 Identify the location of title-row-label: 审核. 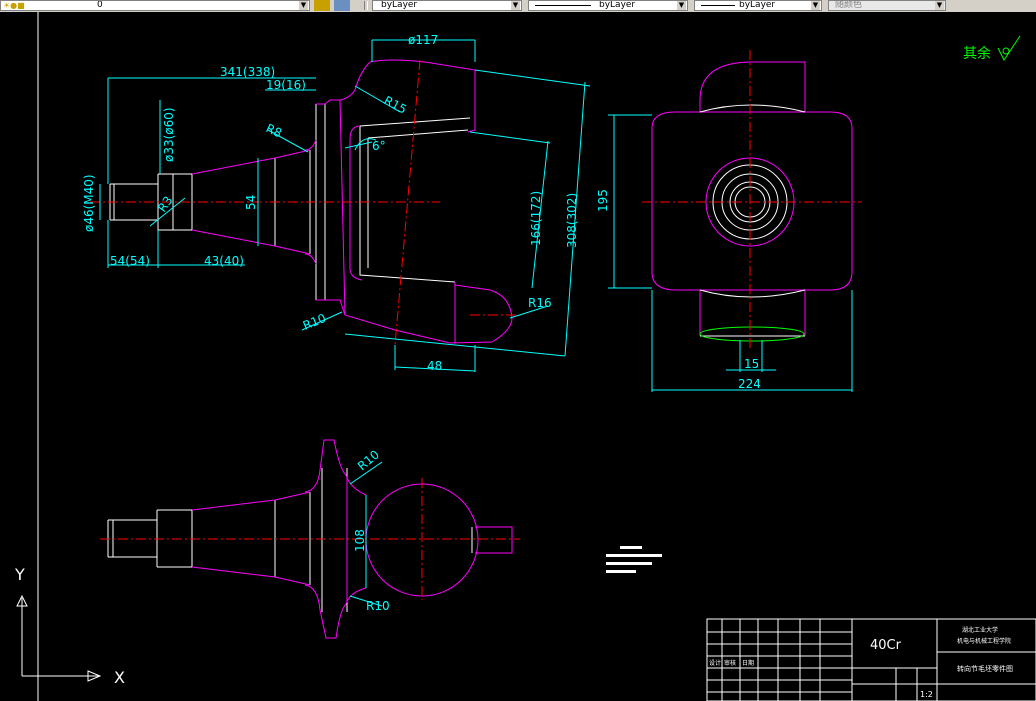
(730, 663).